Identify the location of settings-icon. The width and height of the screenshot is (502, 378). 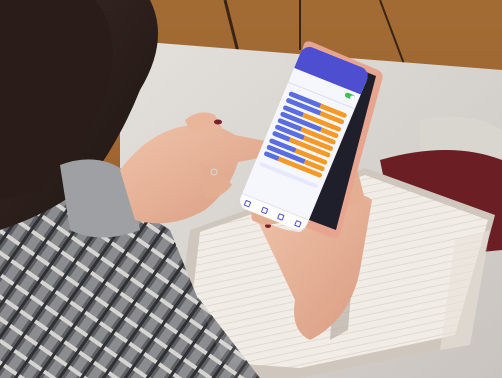
(298, 223).